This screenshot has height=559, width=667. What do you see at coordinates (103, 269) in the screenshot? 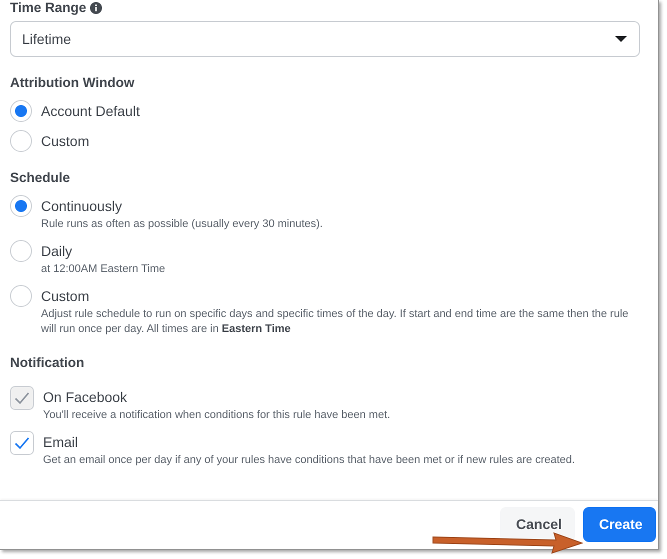
I see `option-description: at 12:00AM Eastern Time` at bounding box center [103, 269].